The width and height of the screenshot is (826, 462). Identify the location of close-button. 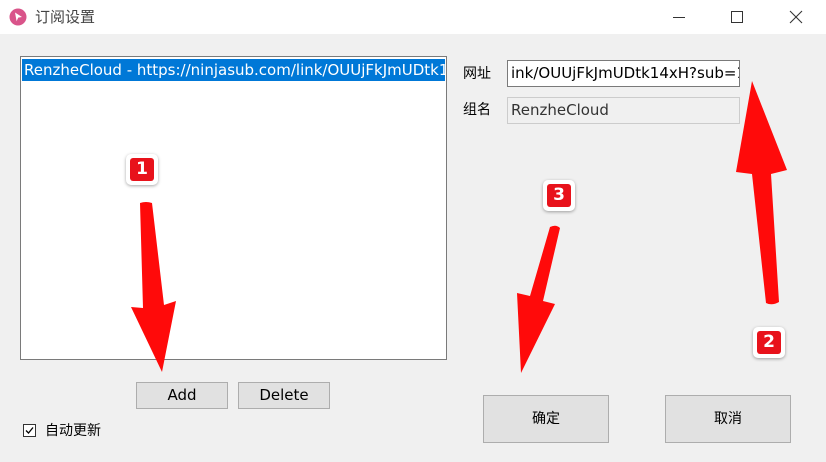
(796, 17).